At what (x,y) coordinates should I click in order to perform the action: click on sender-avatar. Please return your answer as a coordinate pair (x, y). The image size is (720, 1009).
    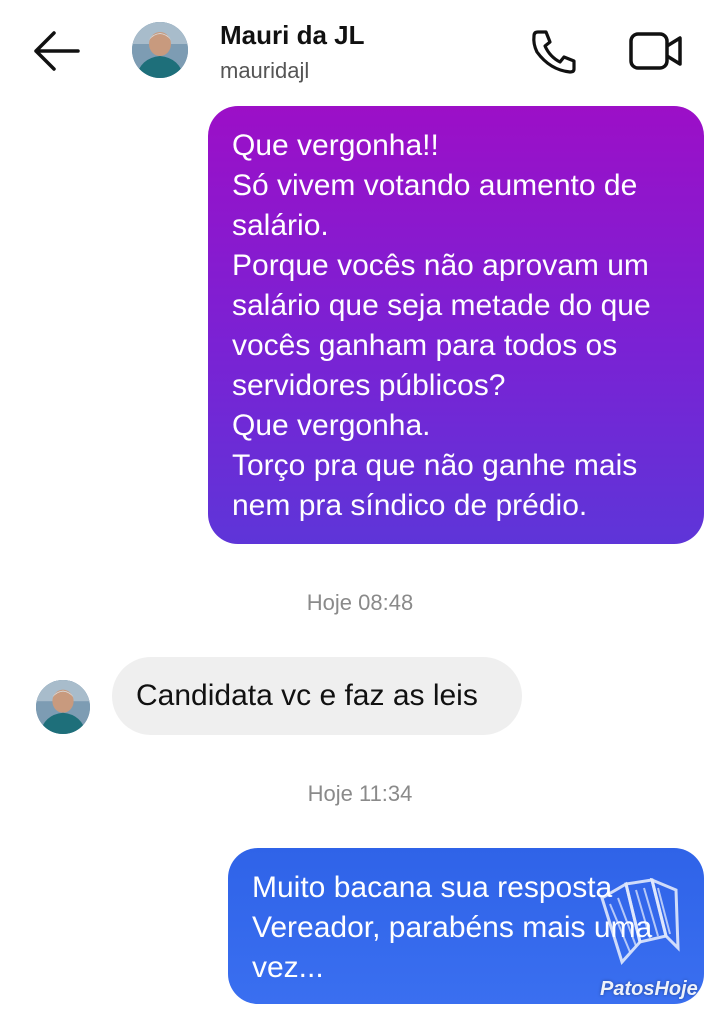
    Looking at the image, I should click on (63, 707).